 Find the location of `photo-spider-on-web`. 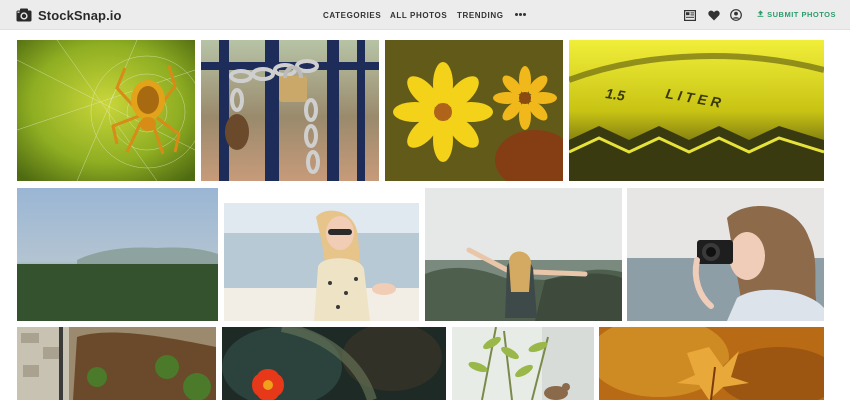

photo-spider-on-web is located at coordinates (106, 110).